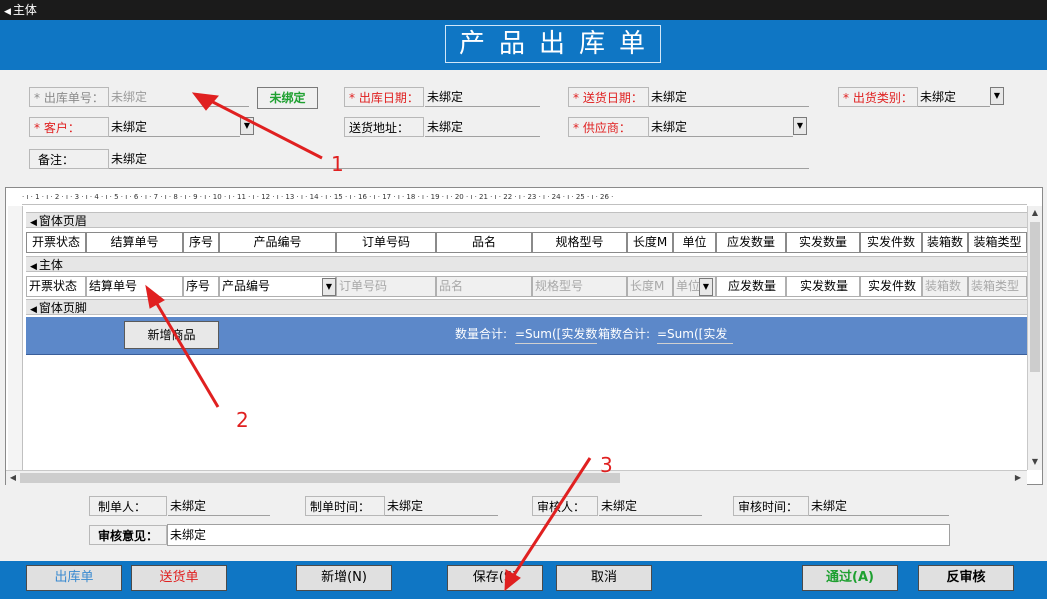 The height and width of the screenshot is (599, 1047). What do you see at coordinates (565, 506) in the screenshot?
I see `auditor-label: 审核人：` at bounding box center [565, 506].